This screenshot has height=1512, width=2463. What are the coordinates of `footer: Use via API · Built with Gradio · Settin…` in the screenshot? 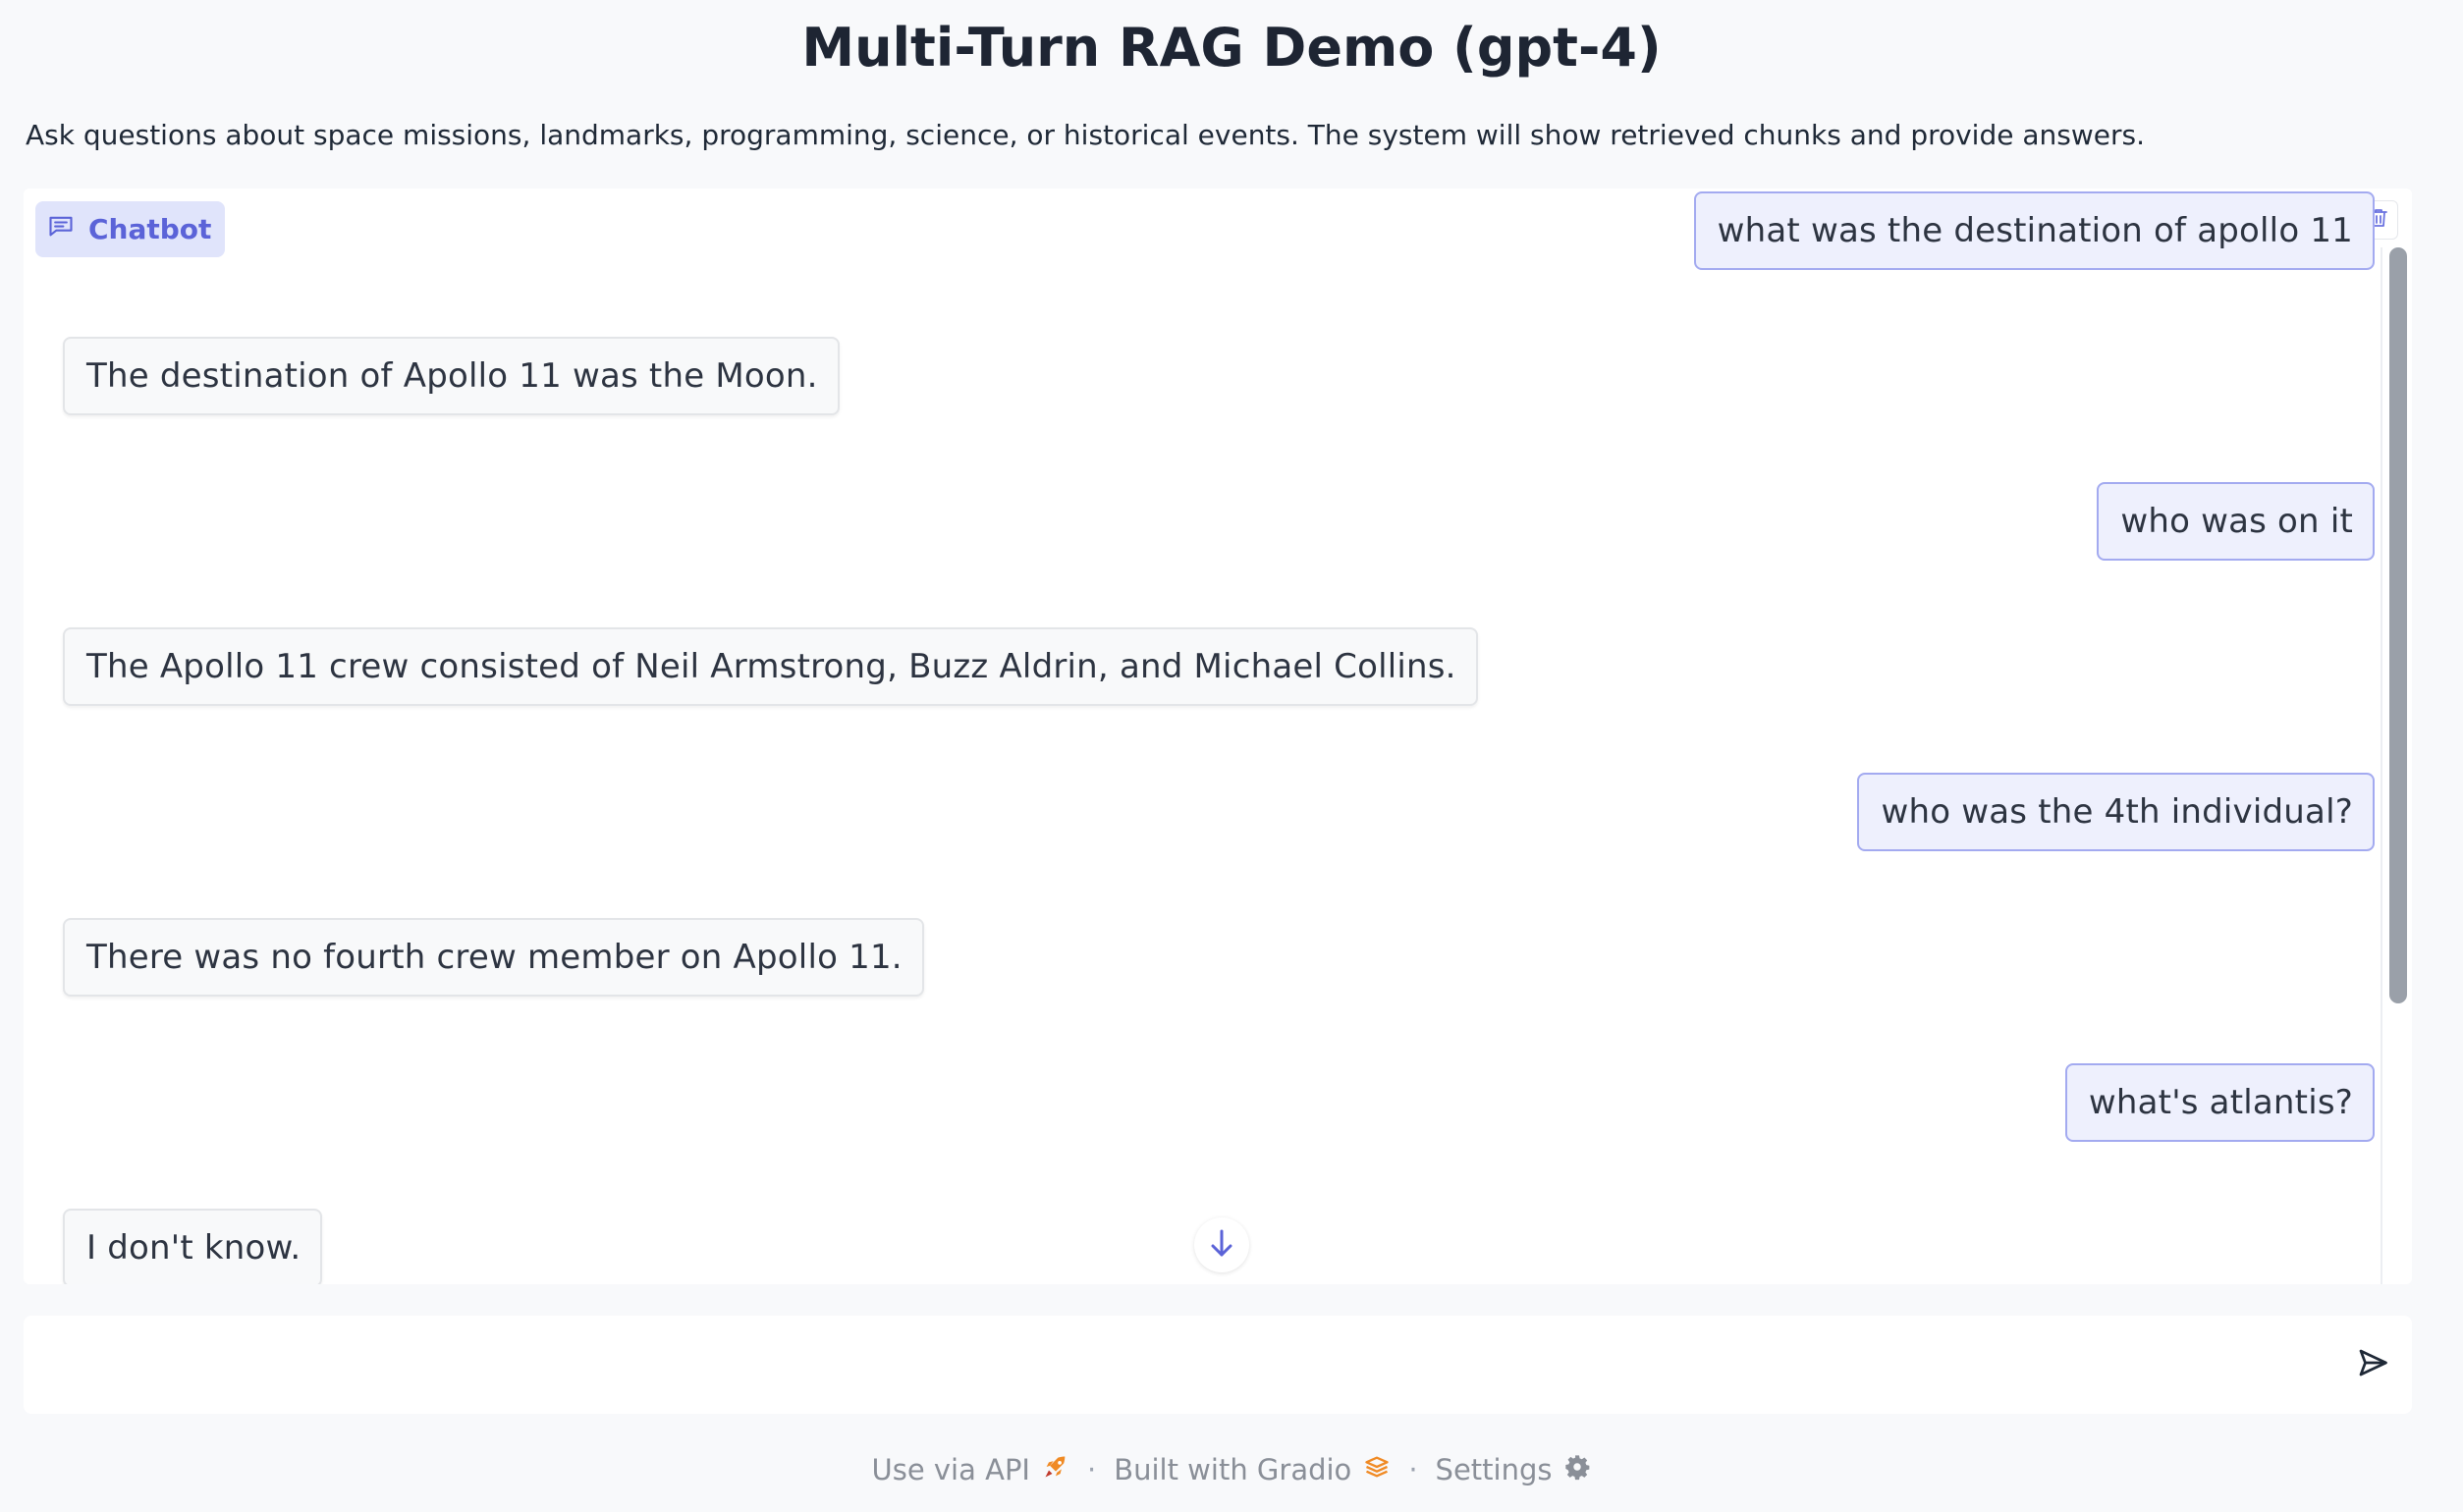 It's located at (1231, 1469).